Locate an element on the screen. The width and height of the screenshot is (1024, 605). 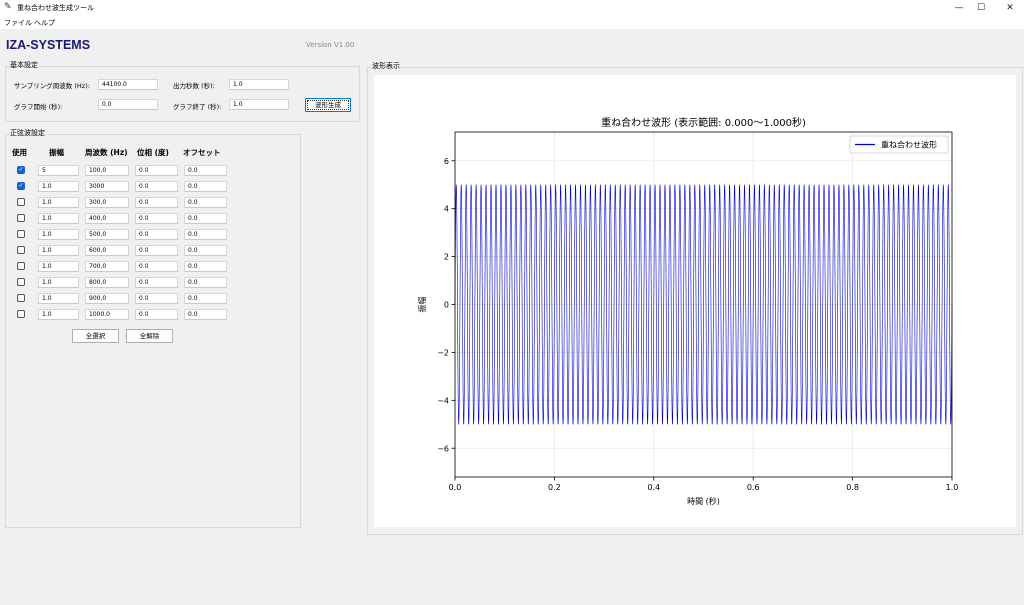
menu-help: ヘルプ is located at coordinates (44, 23).